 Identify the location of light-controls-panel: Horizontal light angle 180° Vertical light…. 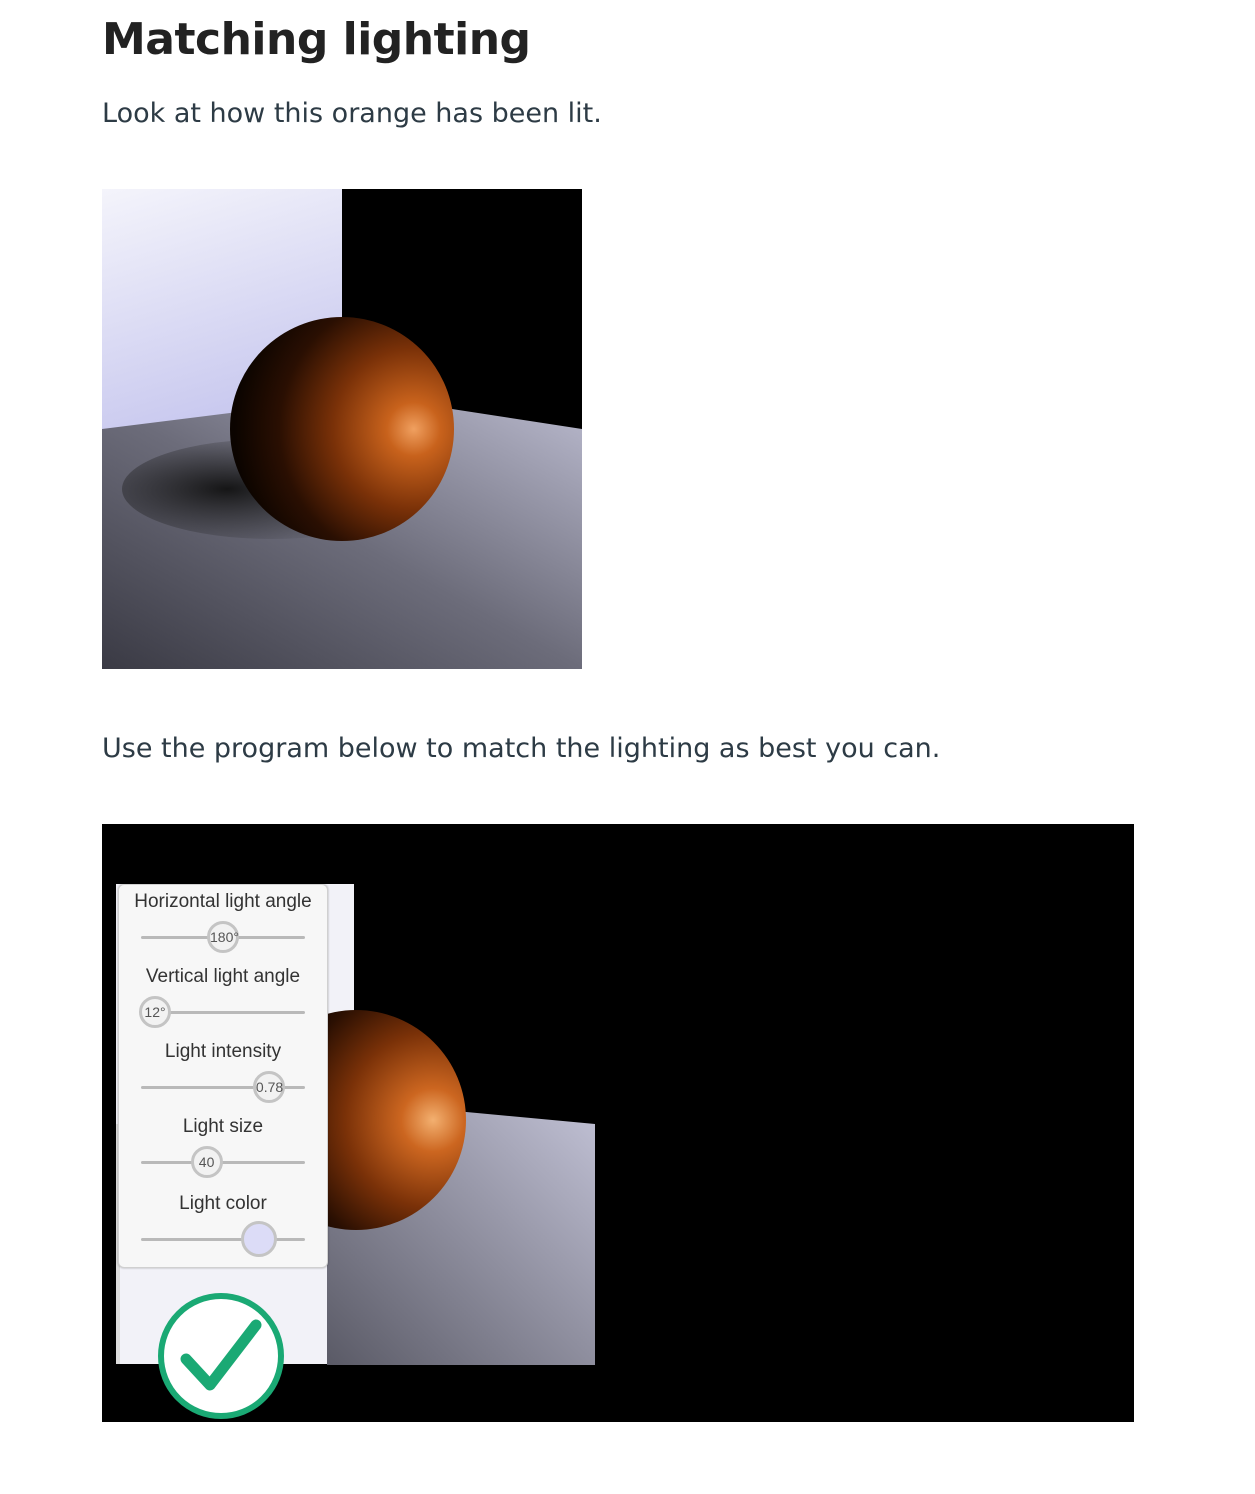
(223, 1076).